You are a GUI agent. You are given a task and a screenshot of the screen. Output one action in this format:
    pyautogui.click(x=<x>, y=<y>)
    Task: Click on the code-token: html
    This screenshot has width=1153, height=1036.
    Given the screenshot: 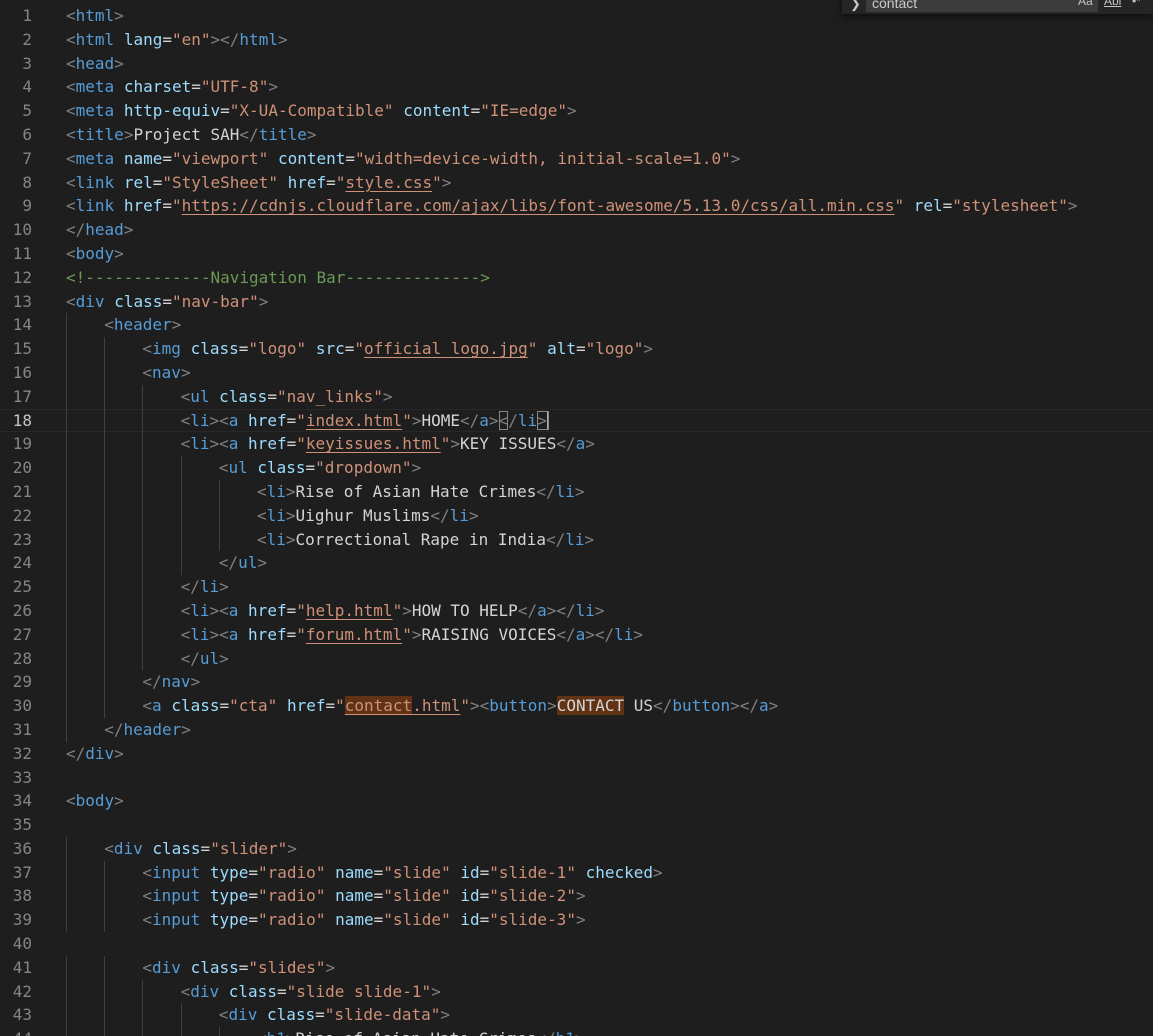 What is the action you would take?
    pyautogui.click(x=95, y=39)
    